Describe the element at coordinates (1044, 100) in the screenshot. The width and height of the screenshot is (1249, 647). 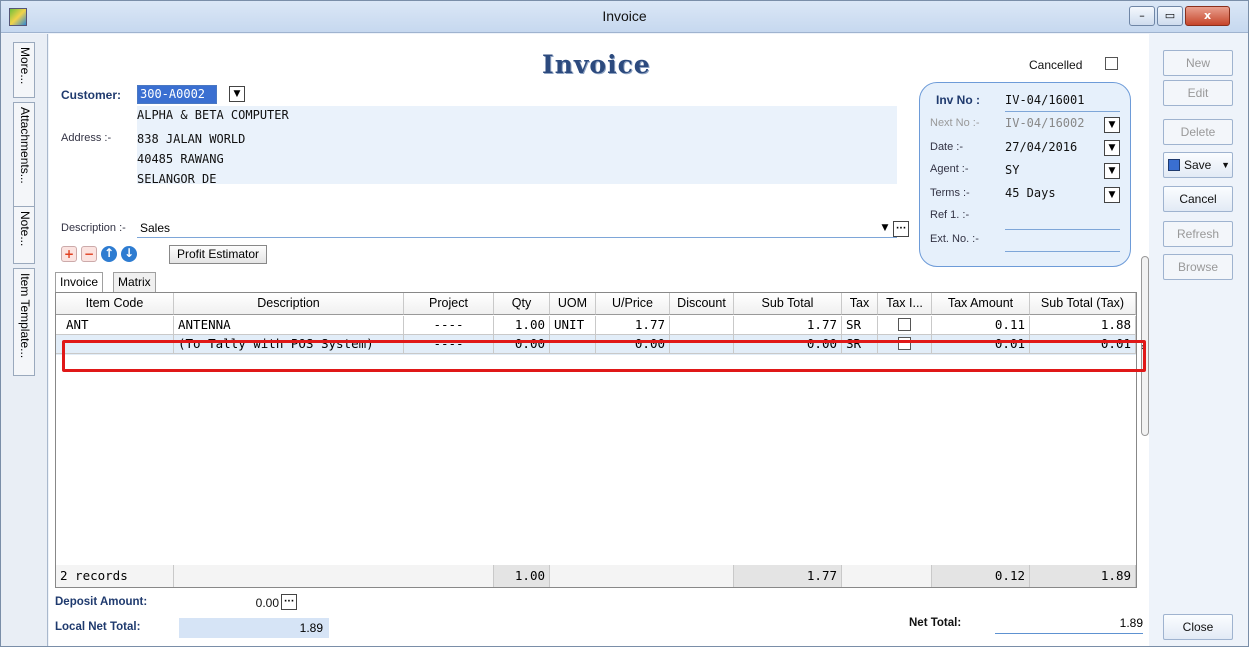
I see `inv-no-value: IV-04/16001` at that location.